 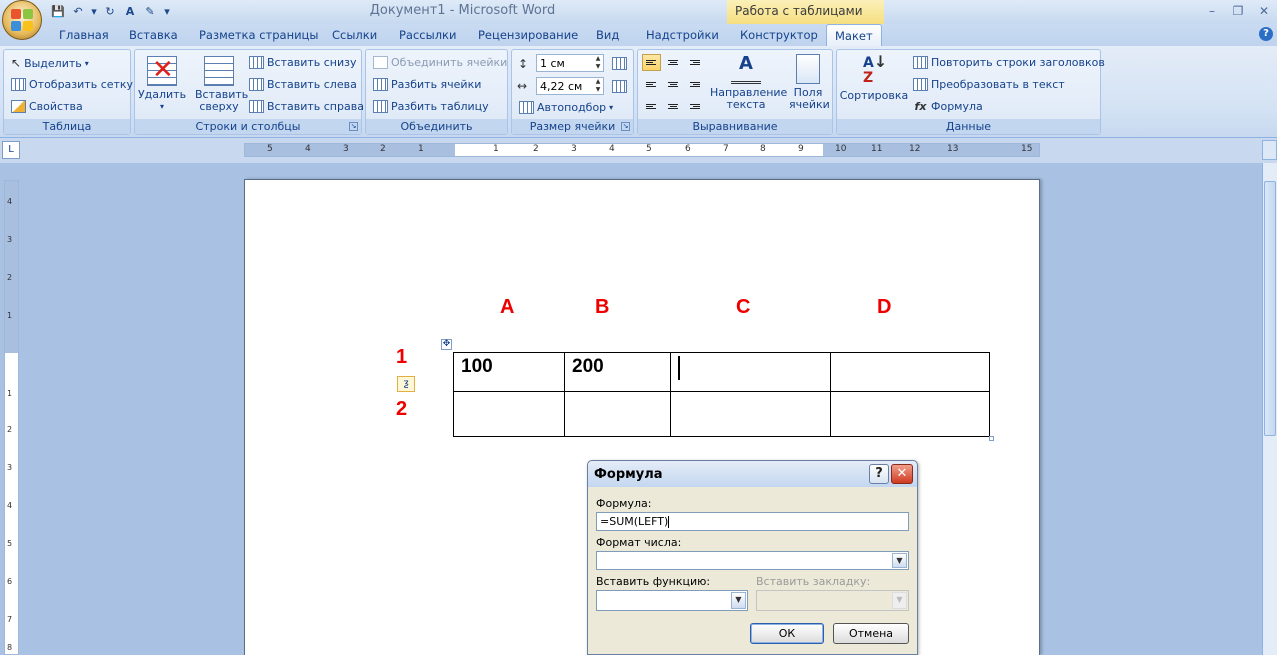 I want to click on maximize-button: ❐, so click(x=1238, y=11).